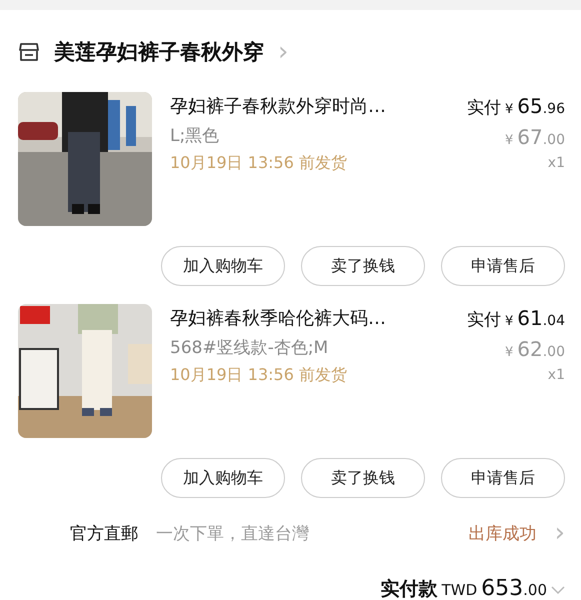 The image size is (581, 600). I want to click on shipping-note: 一次下單，直達台灣, so click(233, 533).